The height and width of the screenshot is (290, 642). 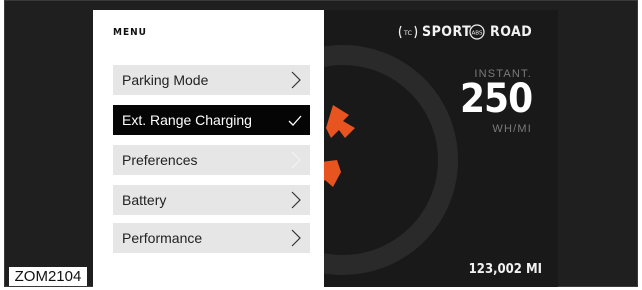 What do you see at coordinates (512, 129) in the screenshot?
I see `efficiency-unit: WH/MI` at bounding box center [512, 129].